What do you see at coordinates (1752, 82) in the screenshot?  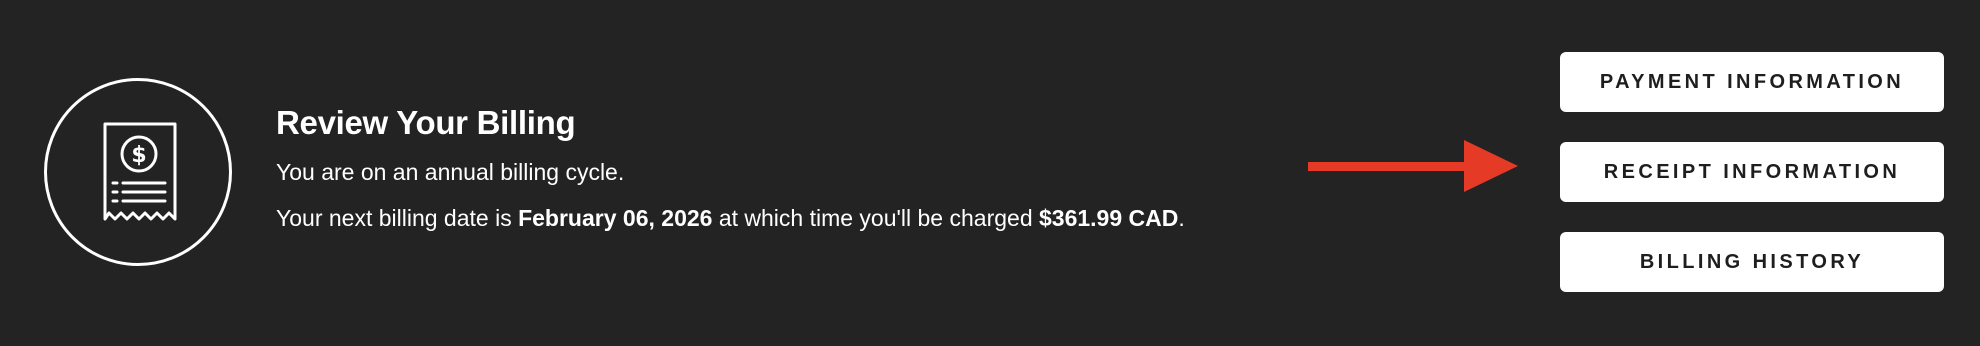 I see `payment-information-button: PAYMENT INFORMATION` at bounding box center [1752, 82].